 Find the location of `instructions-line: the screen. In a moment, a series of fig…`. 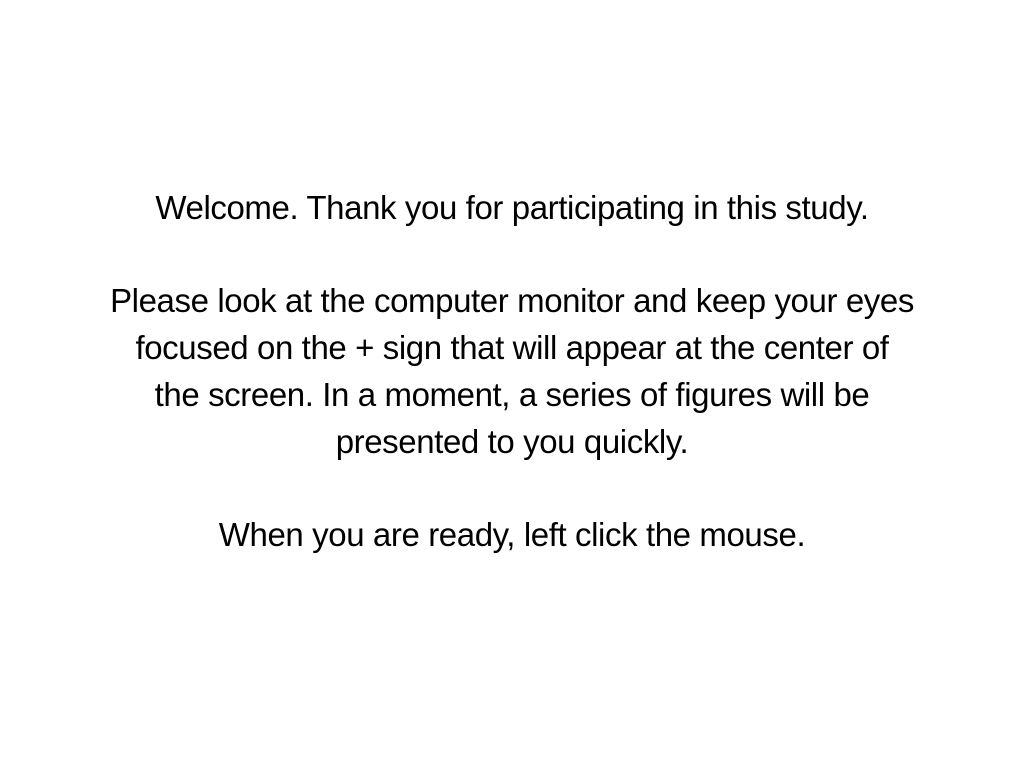

instructions-line: the screen. In a moment, a series of fig… is located at coordinates (512, 394).